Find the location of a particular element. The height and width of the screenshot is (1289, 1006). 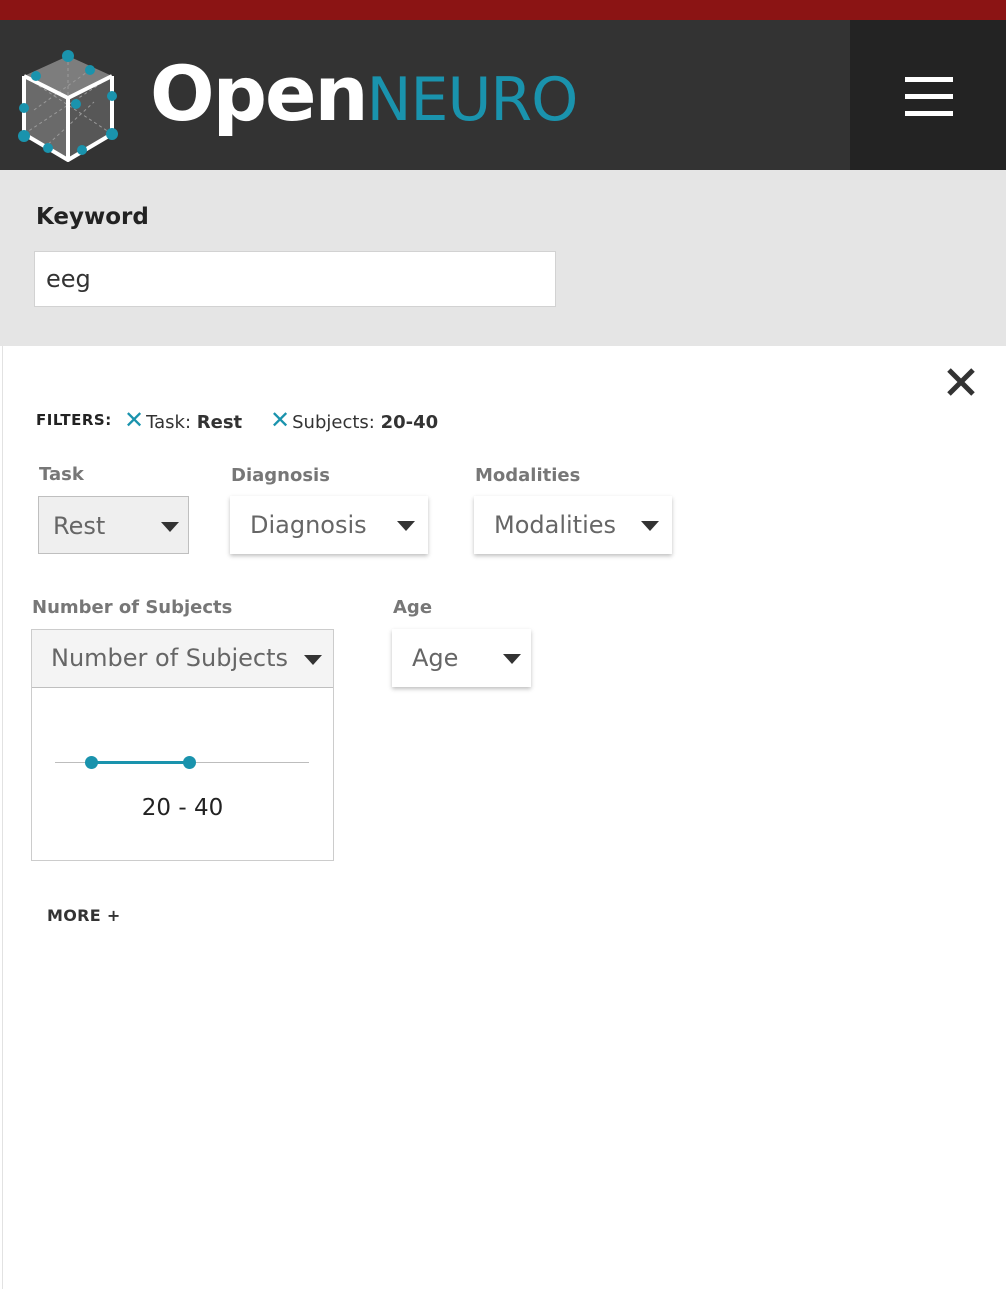

range-slider-min-handle is located at coordinates (91, 762).